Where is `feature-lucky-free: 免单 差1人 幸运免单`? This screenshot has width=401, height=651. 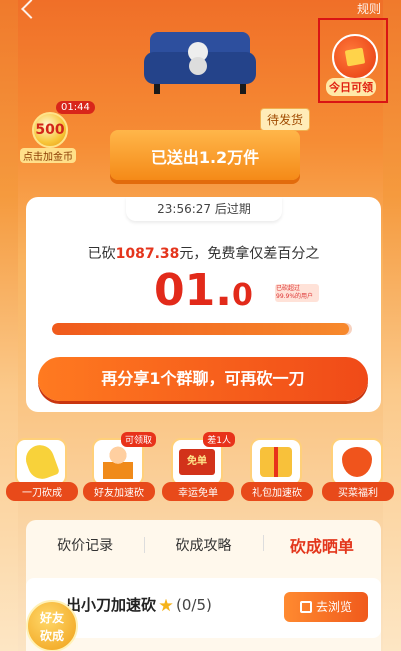 feature-lucky-free: 免单 差1人 幸运免单 is located at coordinates (198, 466).